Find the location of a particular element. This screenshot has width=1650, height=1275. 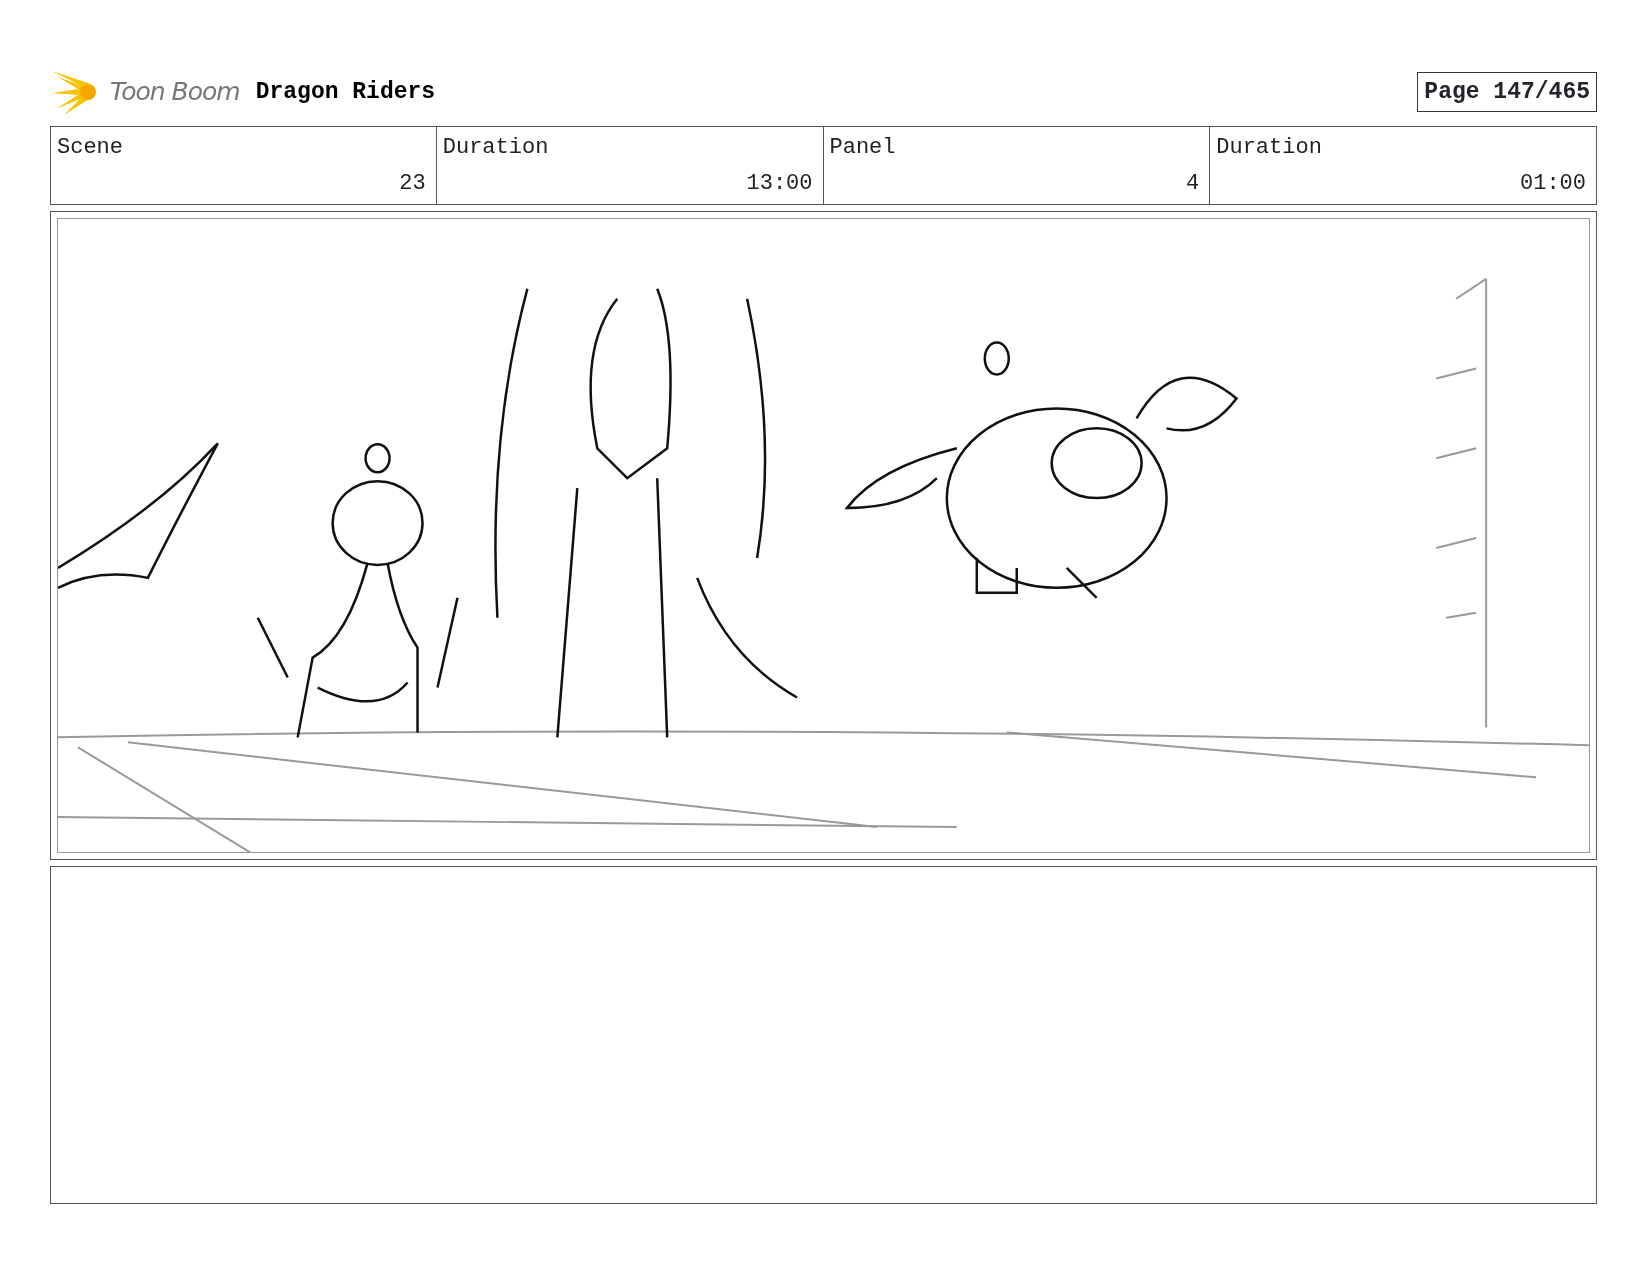

storyboard-title: Dragon Riders is located at coordinates (345, 92).